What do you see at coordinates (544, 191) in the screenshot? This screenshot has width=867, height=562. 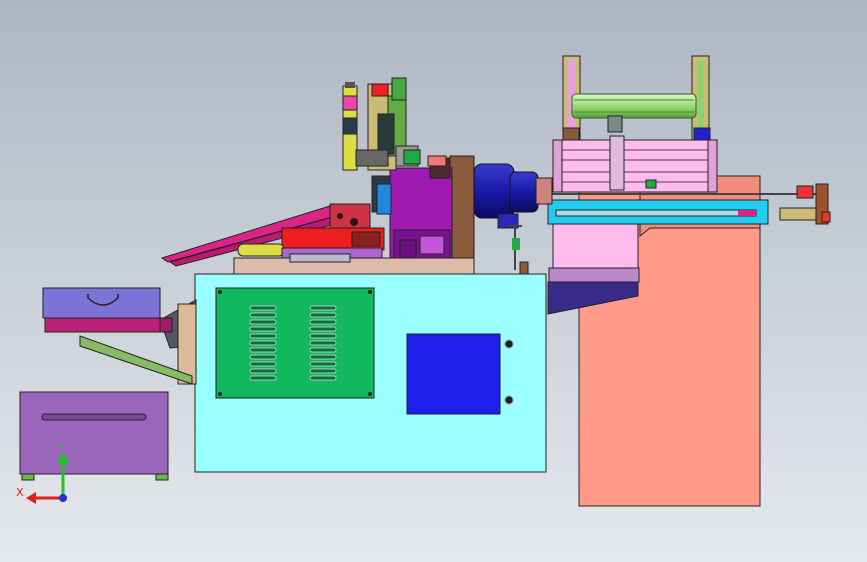 I see `motor-coupling` at bounding box center [544, 191].